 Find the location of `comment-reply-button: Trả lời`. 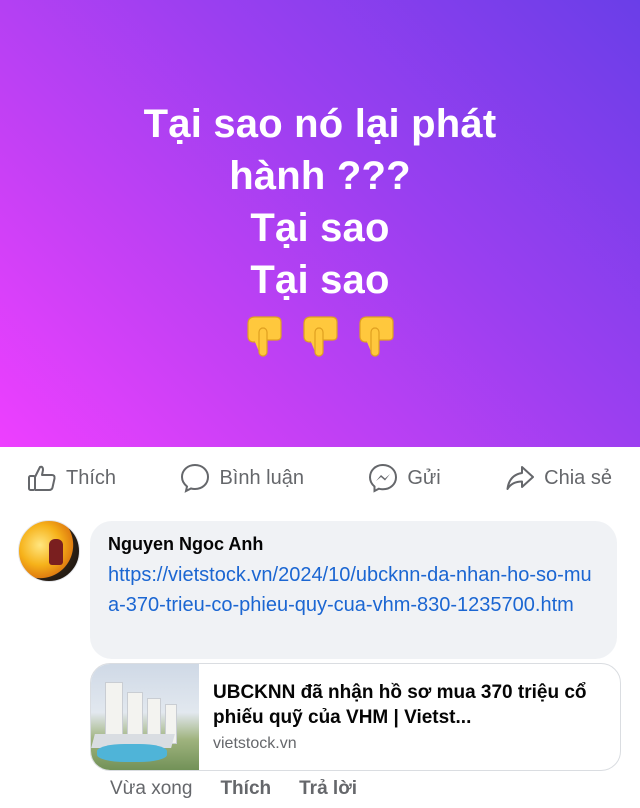

comment-reply-button: Trả lời is located at coordinates (328, 789).